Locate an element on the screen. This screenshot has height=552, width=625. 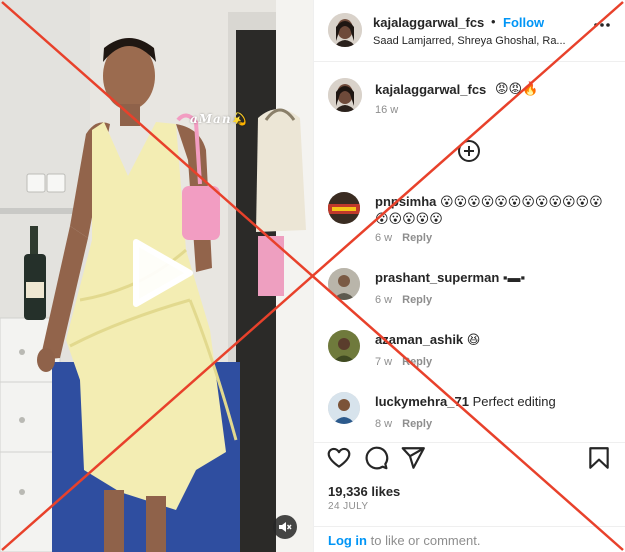
comment-body: luckymehra_71 Perfect editing is located at coordinates (495, 401).